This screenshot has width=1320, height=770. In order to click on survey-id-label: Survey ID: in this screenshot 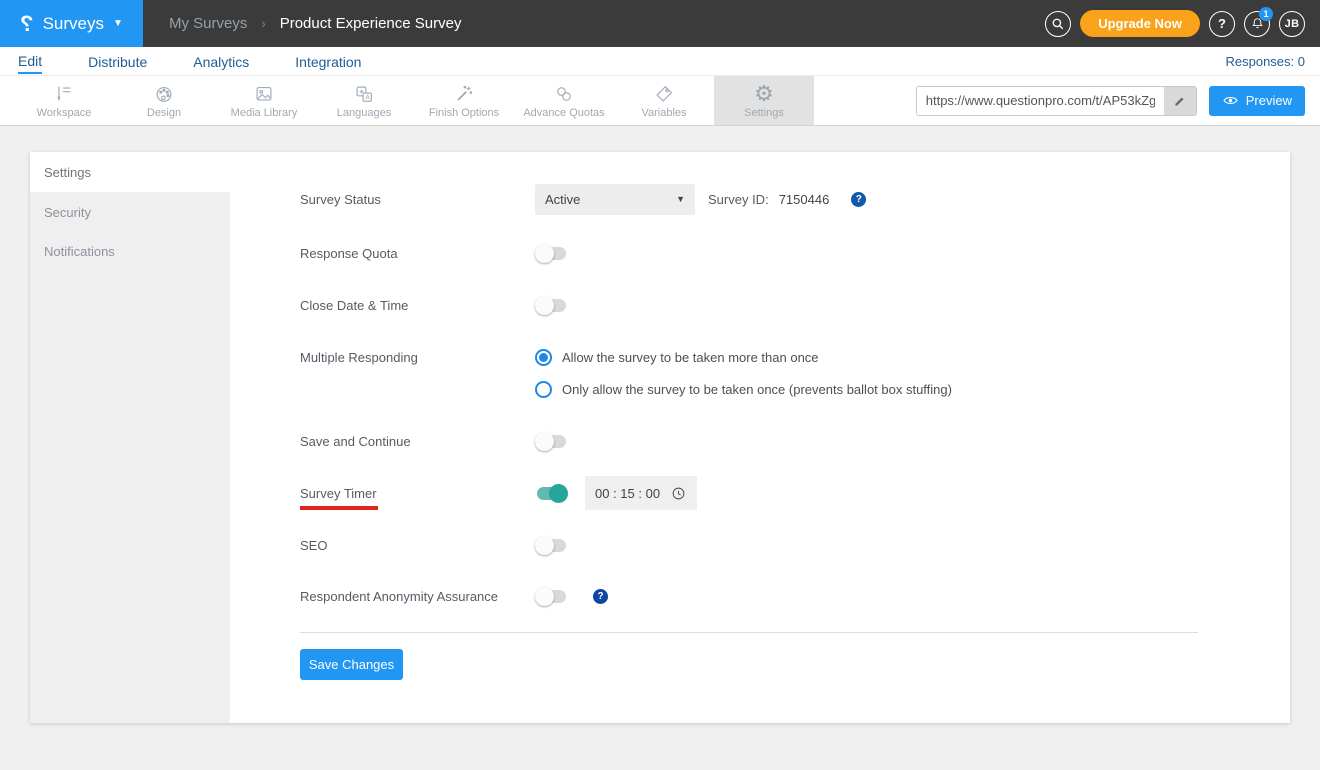, I will do `click(738, 199)`.